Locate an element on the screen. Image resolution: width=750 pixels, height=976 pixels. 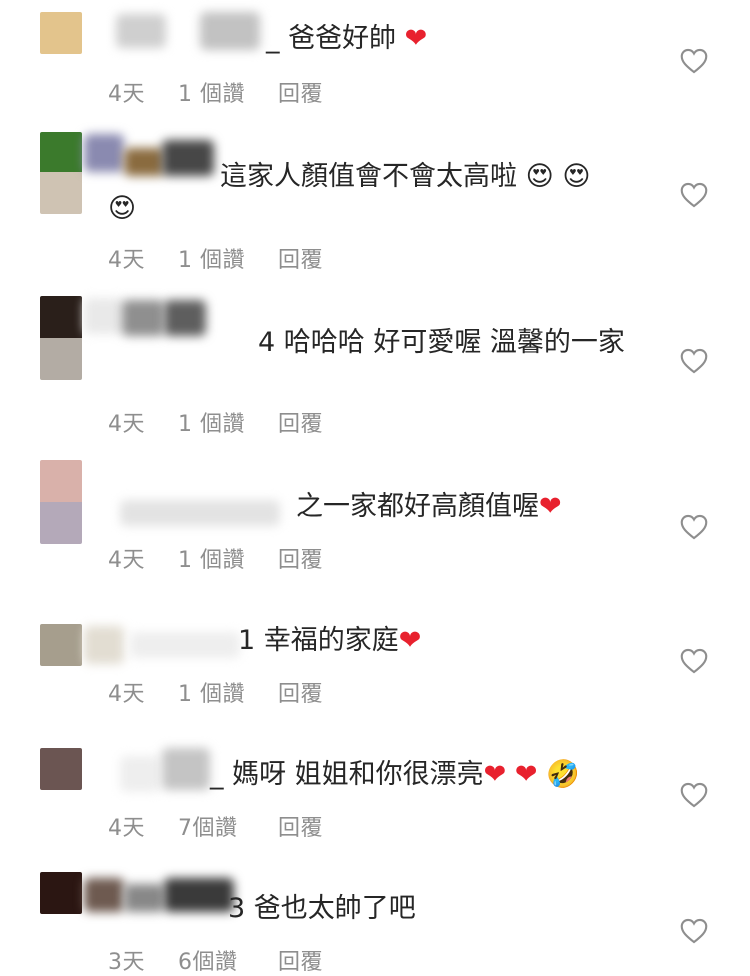
comment-text: 4 哈哈哈 好可愛喔 溫馨的一家 is located at coordinates (429, 342).